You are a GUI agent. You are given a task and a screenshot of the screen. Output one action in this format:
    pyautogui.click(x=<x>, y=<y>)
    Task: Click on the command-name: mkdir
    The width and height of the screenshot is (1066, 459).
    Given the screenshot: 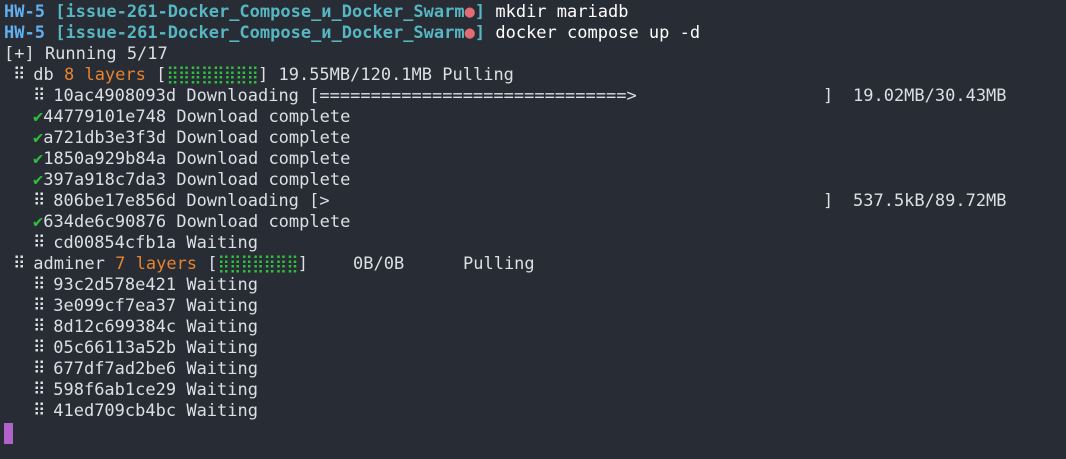 What is the action you would take?
    pyautogui.click(x=521, y=12)
    